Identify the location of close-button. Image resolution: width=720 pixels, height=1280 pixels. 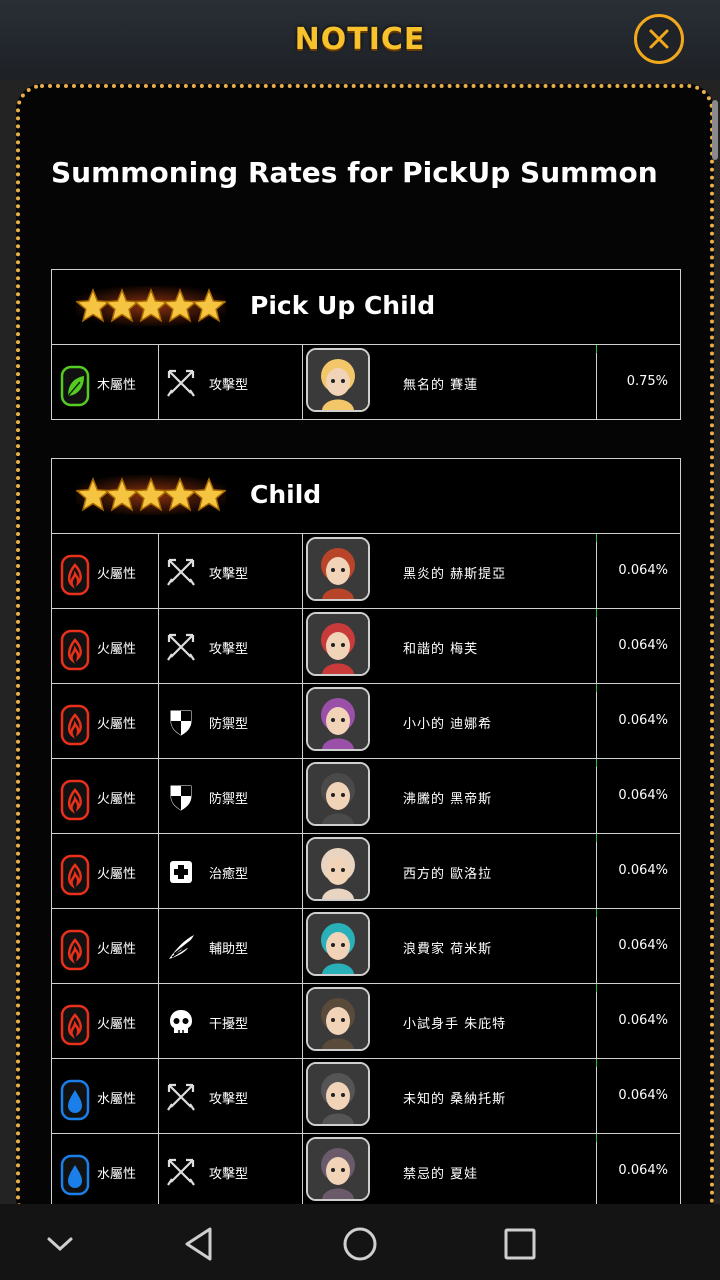
(659, 39).